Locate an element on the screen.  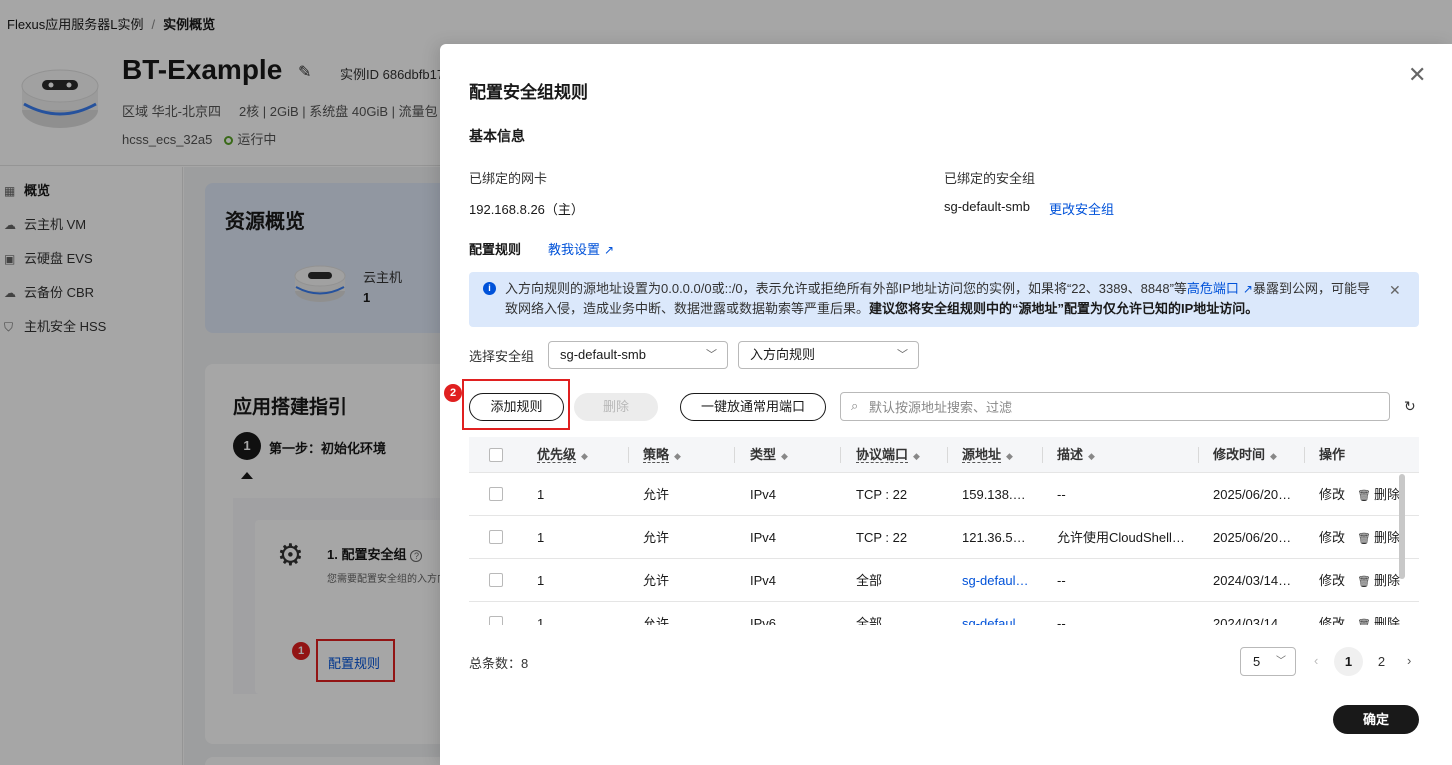
confirm-button: 确定 is located at coordinates (1376, 719).